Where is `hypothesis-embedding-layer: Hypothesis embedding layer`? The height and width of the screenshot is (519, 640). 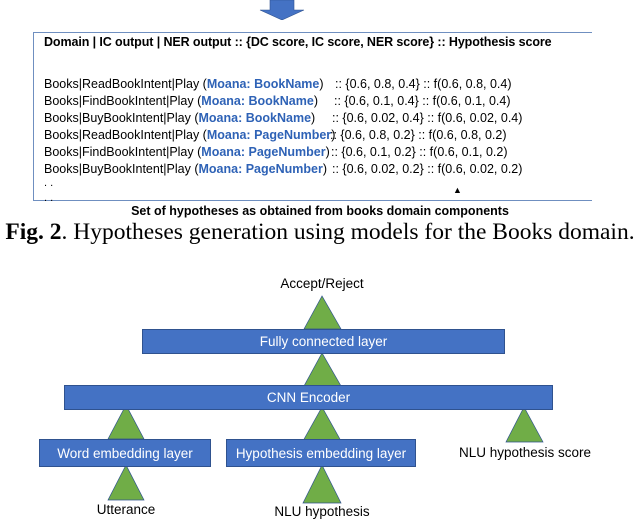 hypothesis-embedding-layer: Hypothesis embedding layer is located at coordinates (321, 453).